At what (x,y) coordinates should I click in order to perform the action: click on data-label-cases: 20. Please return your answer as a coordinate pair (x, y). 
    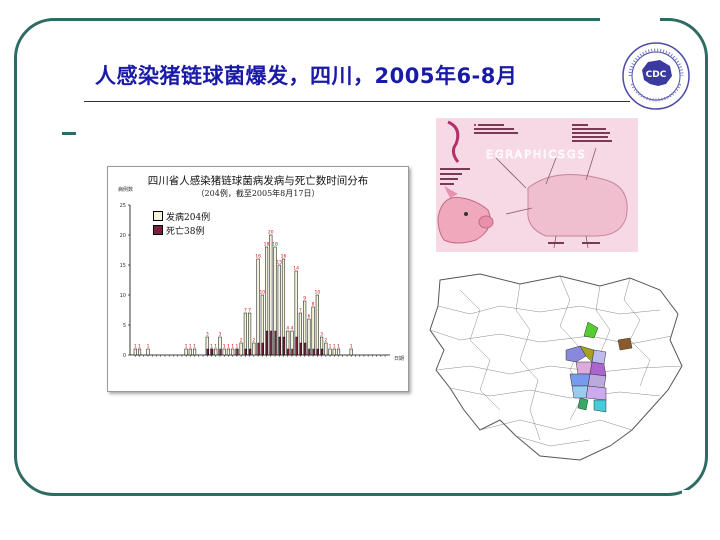
    Looking at the image, I should click on (271, 233).